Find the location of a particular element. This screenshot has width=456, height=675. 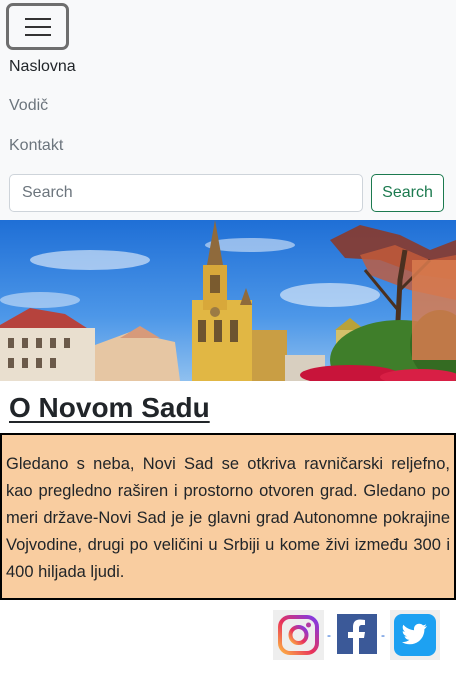

instagram-icon is located at coordinates (298, 635).